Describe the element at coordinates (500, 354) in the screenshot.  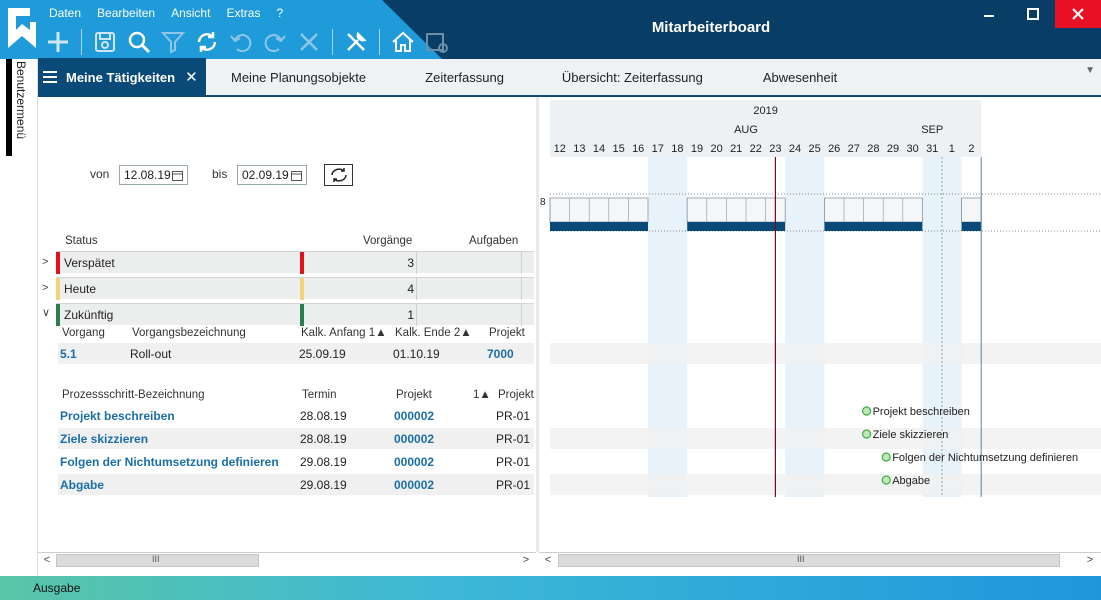
I see `projekt-link: 7000` at that location.